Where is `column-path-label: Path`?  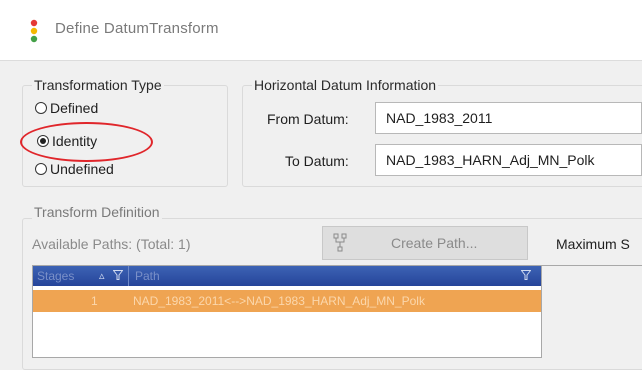 column-path-label: Path is located at coordinates (147, 276).